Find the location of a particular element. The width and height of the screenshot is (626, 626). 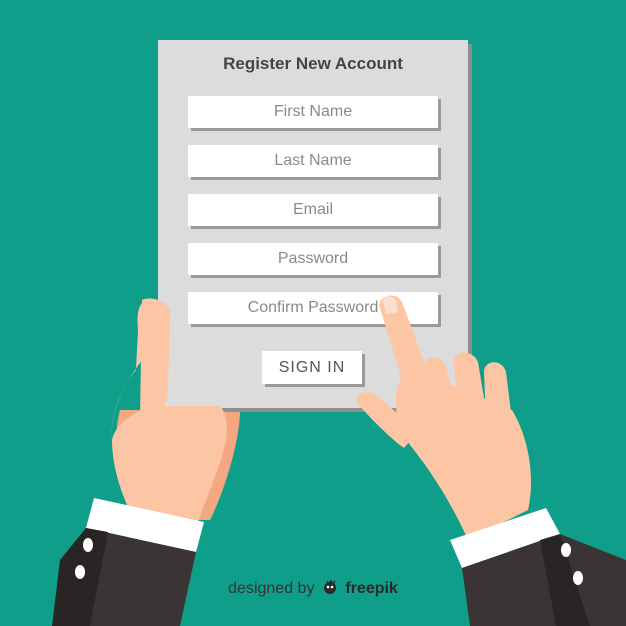

credit-line: designed by freepik is located at coordinates (313, 588).